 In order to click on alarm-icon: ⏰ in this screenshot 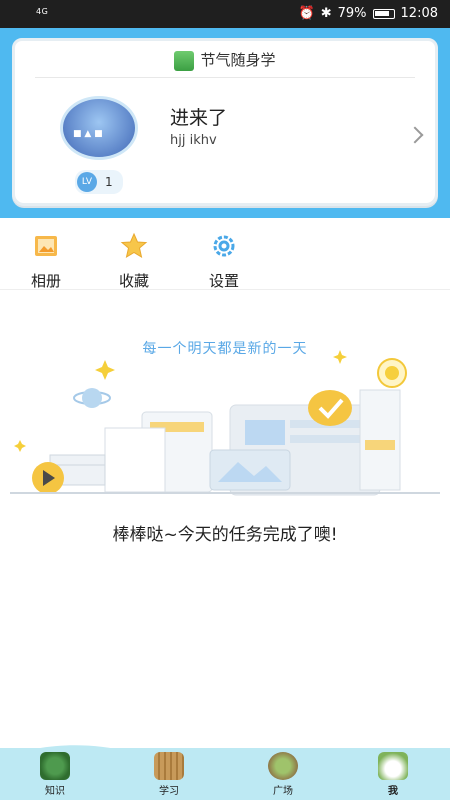, I will do `click(306, 13)`.